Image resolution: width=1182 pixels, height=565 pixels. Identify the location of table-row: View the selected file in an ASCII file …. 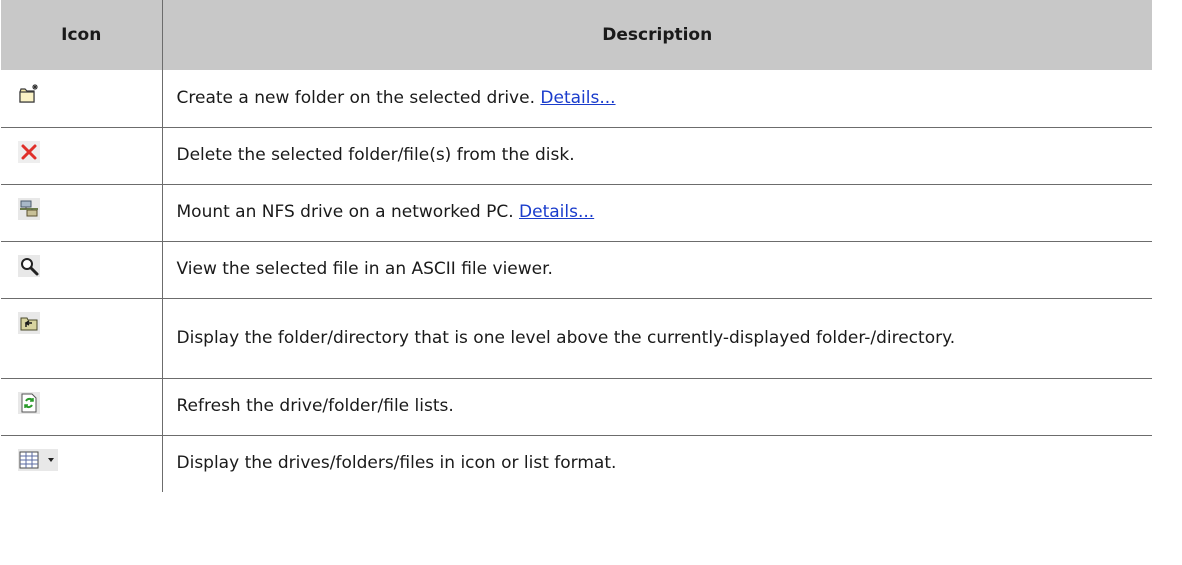
(576, 270).